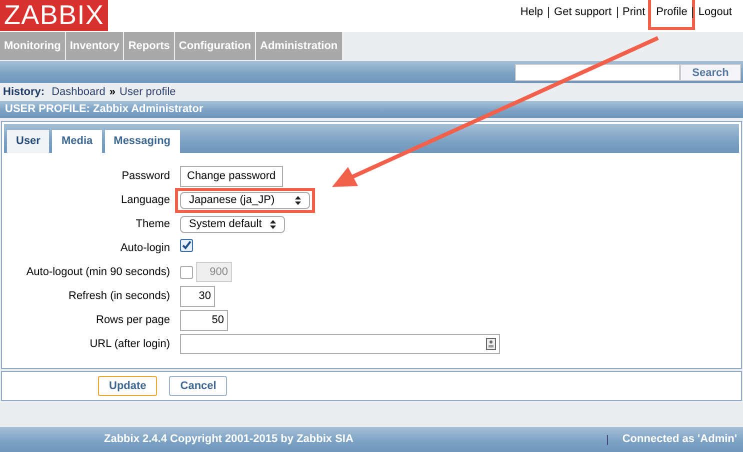 The image size is (743, 452). What do you see at coordinates (245, 200) in the screenshot?
I see `select-field: Japanese (ja_JP)` at bounding box center [245, 200].